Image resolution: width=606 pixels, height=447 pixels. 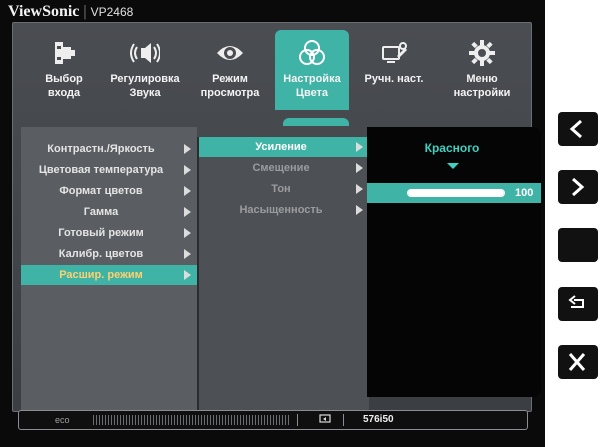 I want to click on nav-setup-menu: Меню настройки, so click(x=482, y=70).